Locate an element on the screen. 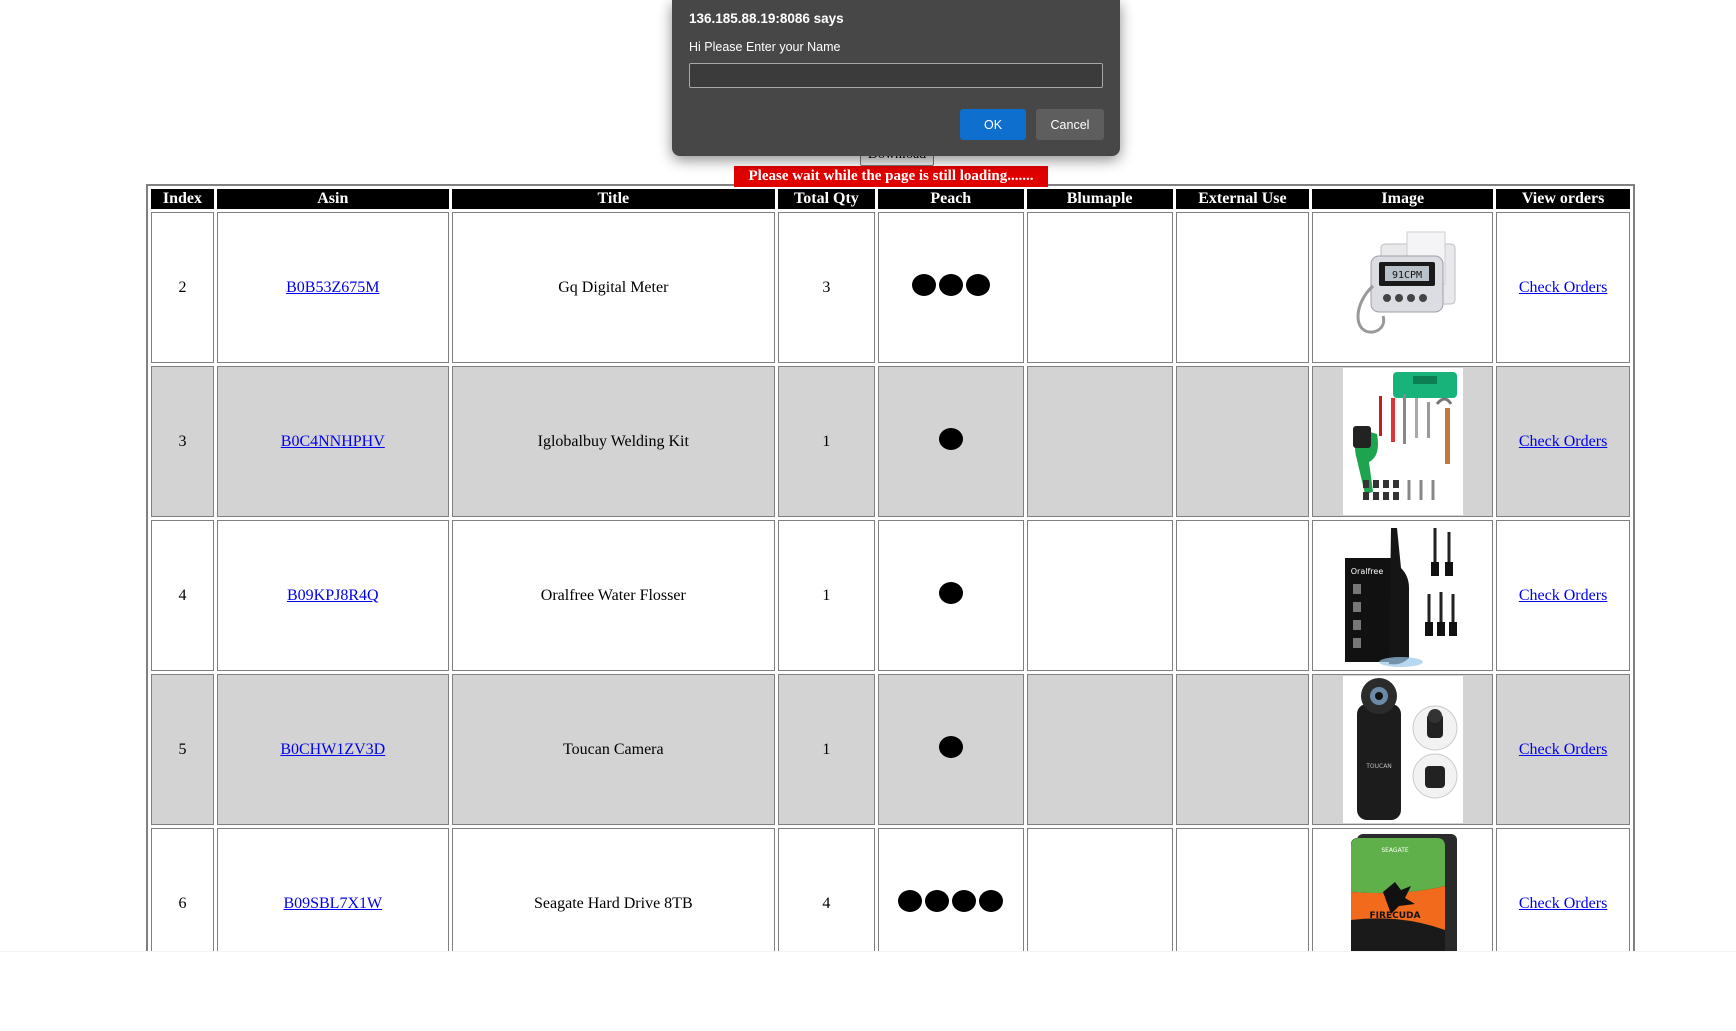  flosser-brand-text: Oralfree is located at coordinates (1367, 571).